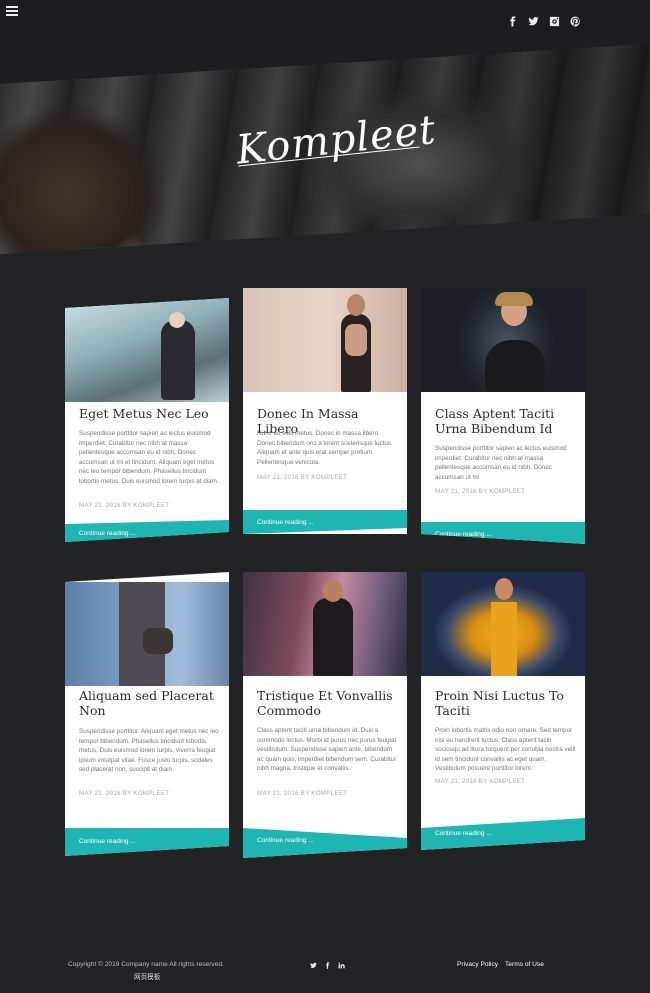 This screenshot has width=650, height=993. What do you see at coordinates (503, 624) in the screenshot?
I see `post-image-woman-yellow-paint` at bounding box center [503, 624].